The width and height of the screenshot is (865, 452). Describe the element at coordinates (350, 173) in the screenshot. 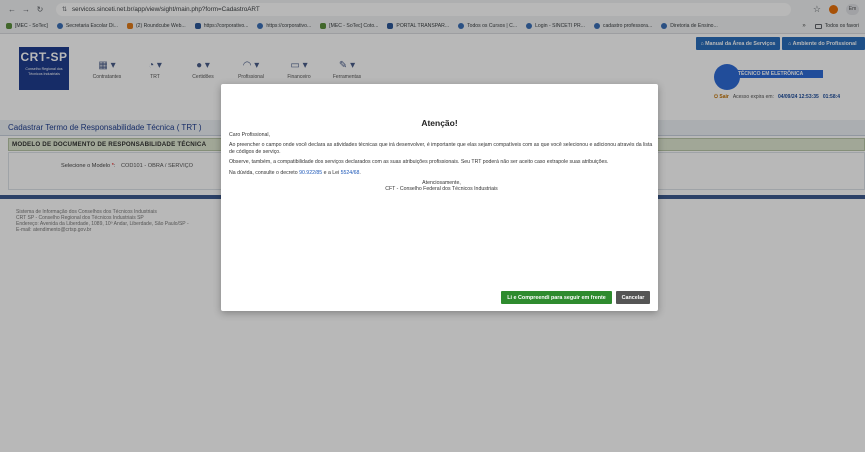

I see `lei-link: 5524/68` at that location.